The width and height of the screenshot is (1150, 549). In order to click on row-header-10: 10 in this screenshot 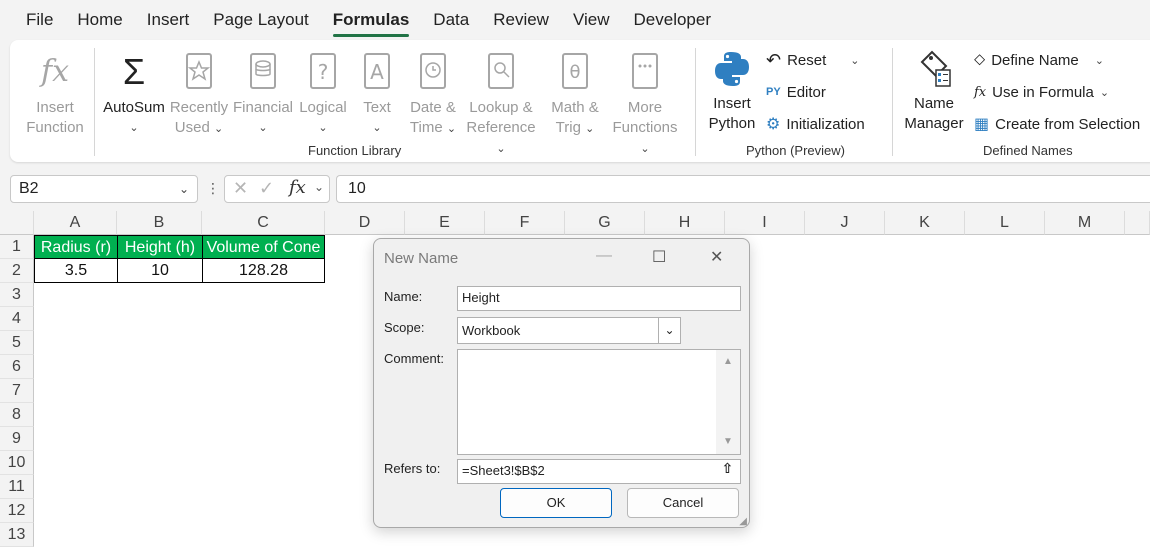, I will do `click(17, 463)`.